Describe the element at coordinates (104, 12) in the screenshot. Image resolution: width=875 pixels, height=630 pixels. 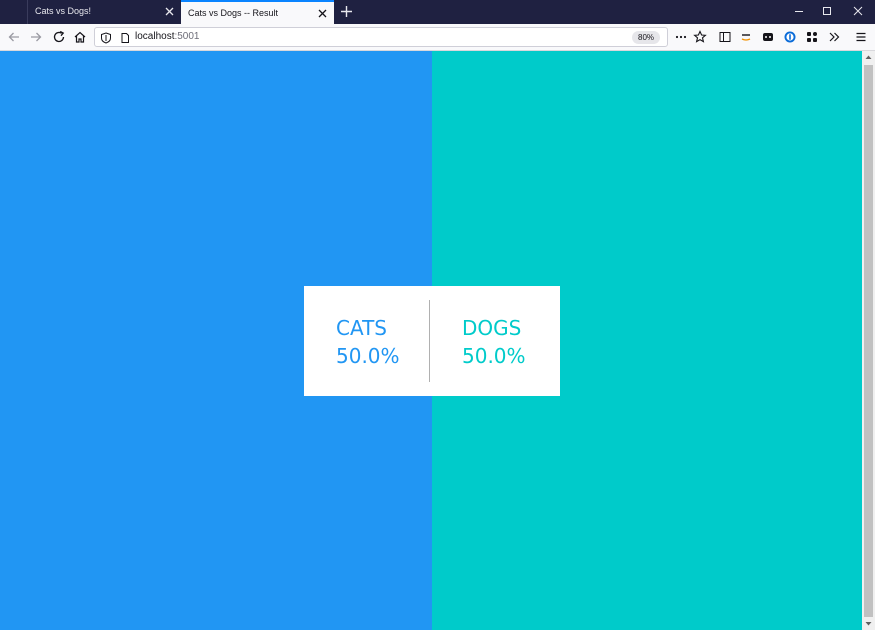
I see `tab-cats-vs-dogs: Cats vs Dogs!` at that location.